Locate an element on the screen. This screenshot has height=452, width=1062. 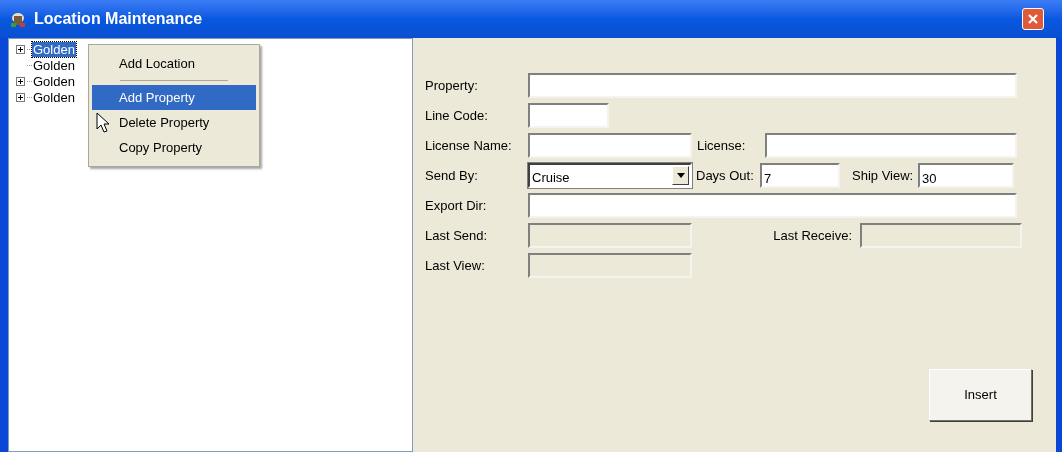
menu-item: Delete Property is located at coordinates (174, 122).